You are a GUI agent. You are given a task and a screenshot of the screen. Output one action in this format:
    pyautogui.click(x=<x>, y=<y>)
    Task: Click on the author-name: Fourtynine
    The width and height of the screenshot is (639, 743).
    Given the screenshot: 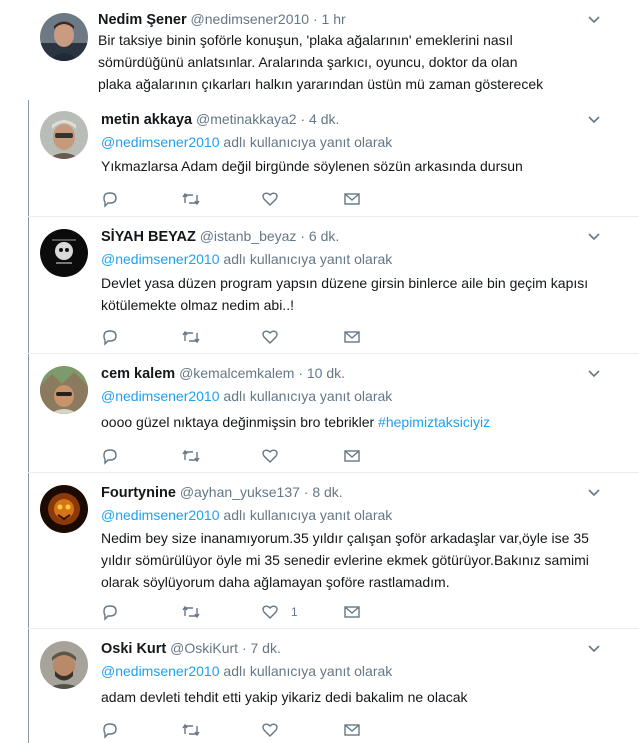 What is the action you would take?
    pyautogui.click(x=138, y=493)
    